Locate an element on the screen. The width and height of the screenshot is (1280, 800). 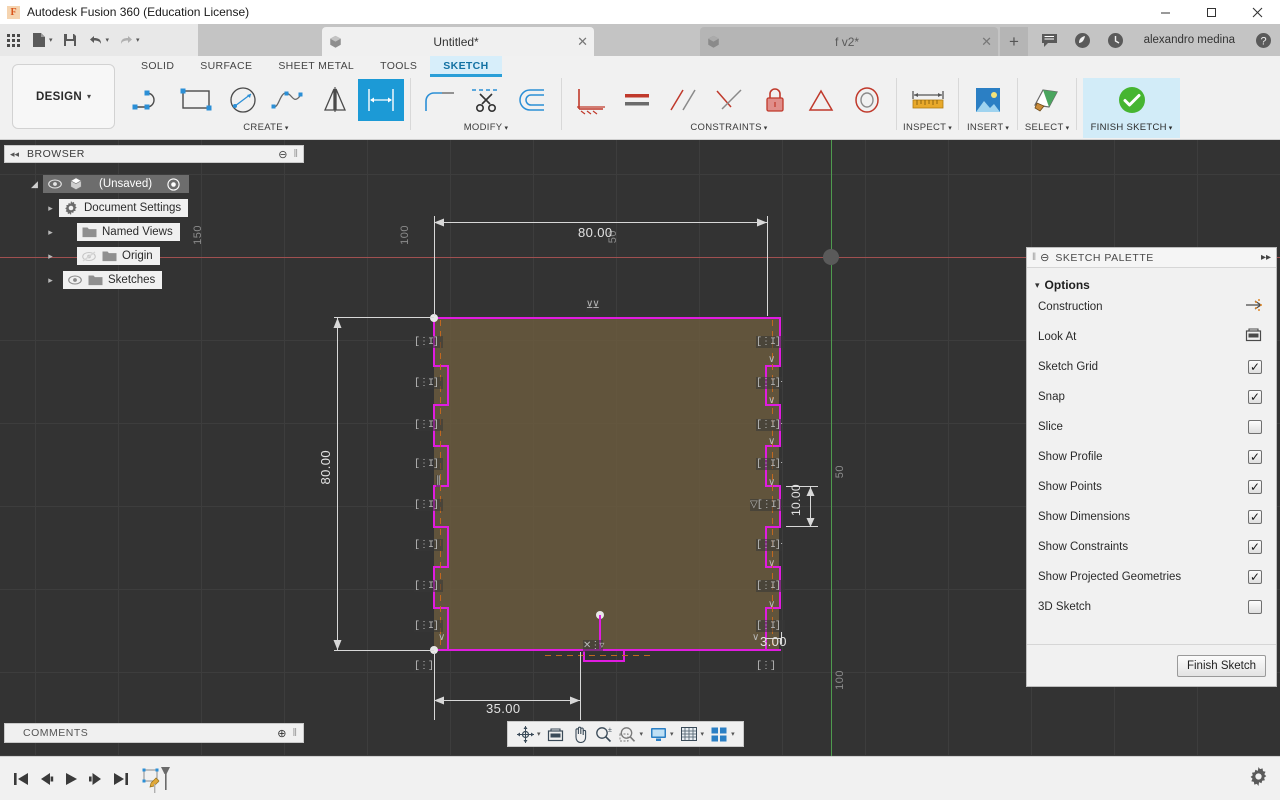
browser-minimize-icon: ⊖ is located at coordinates (282, 154).